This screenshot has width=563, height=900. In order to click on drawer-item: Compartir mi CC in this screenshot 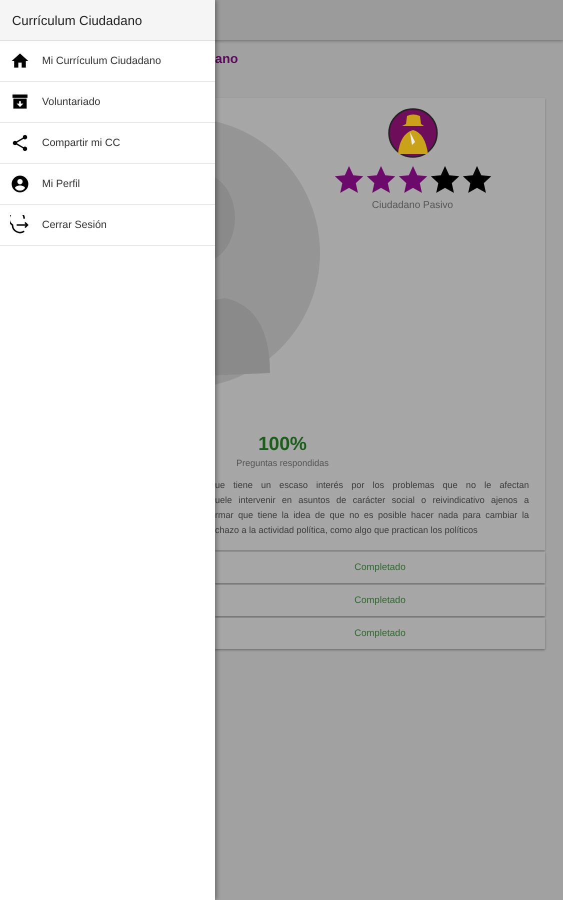, I will do `click(107, 143)`.